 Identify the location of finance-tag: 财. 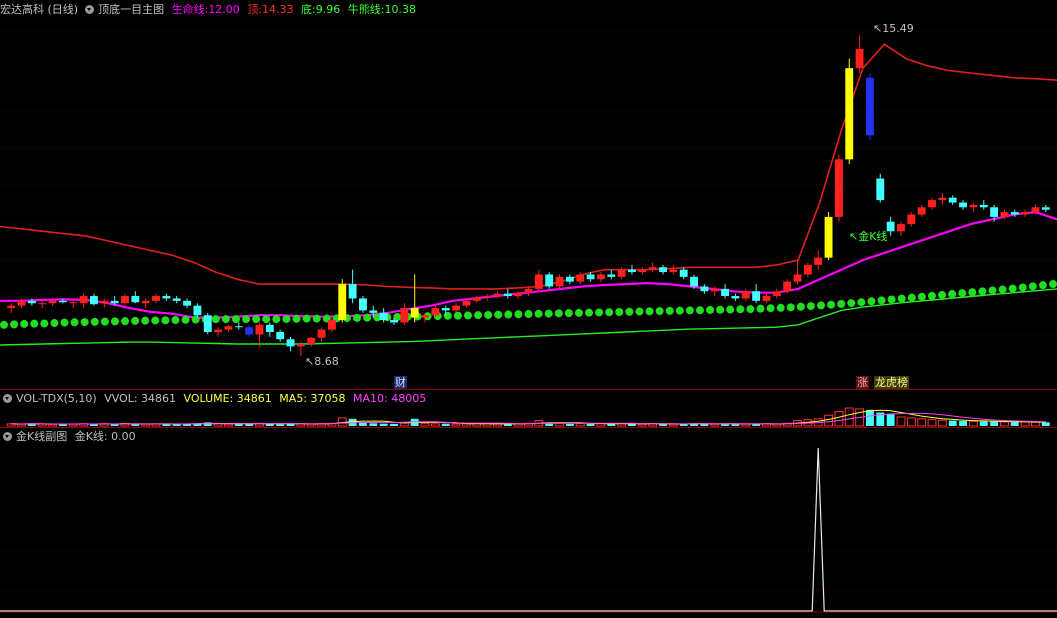
(400, 382).